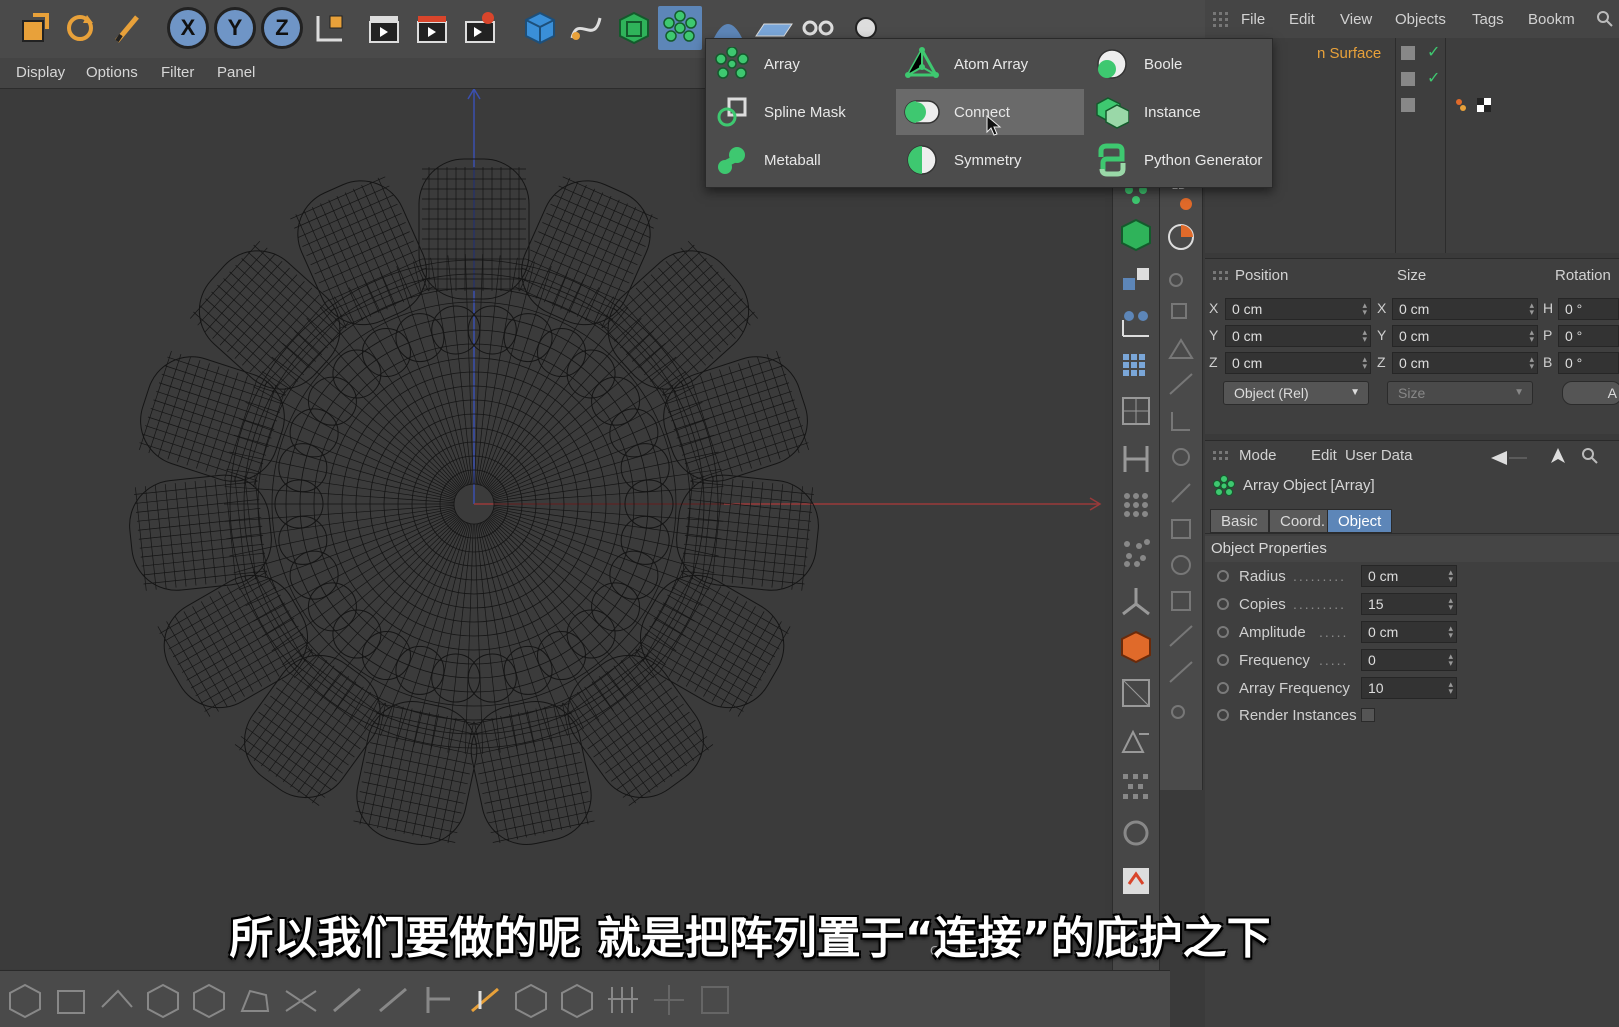 Image resolution: width=1619 pixels, height=1027 pixels. What do you see at coordinates (1136, 881) in the screenshot?
I see `export-icon` at bounding box center [1136, 881].